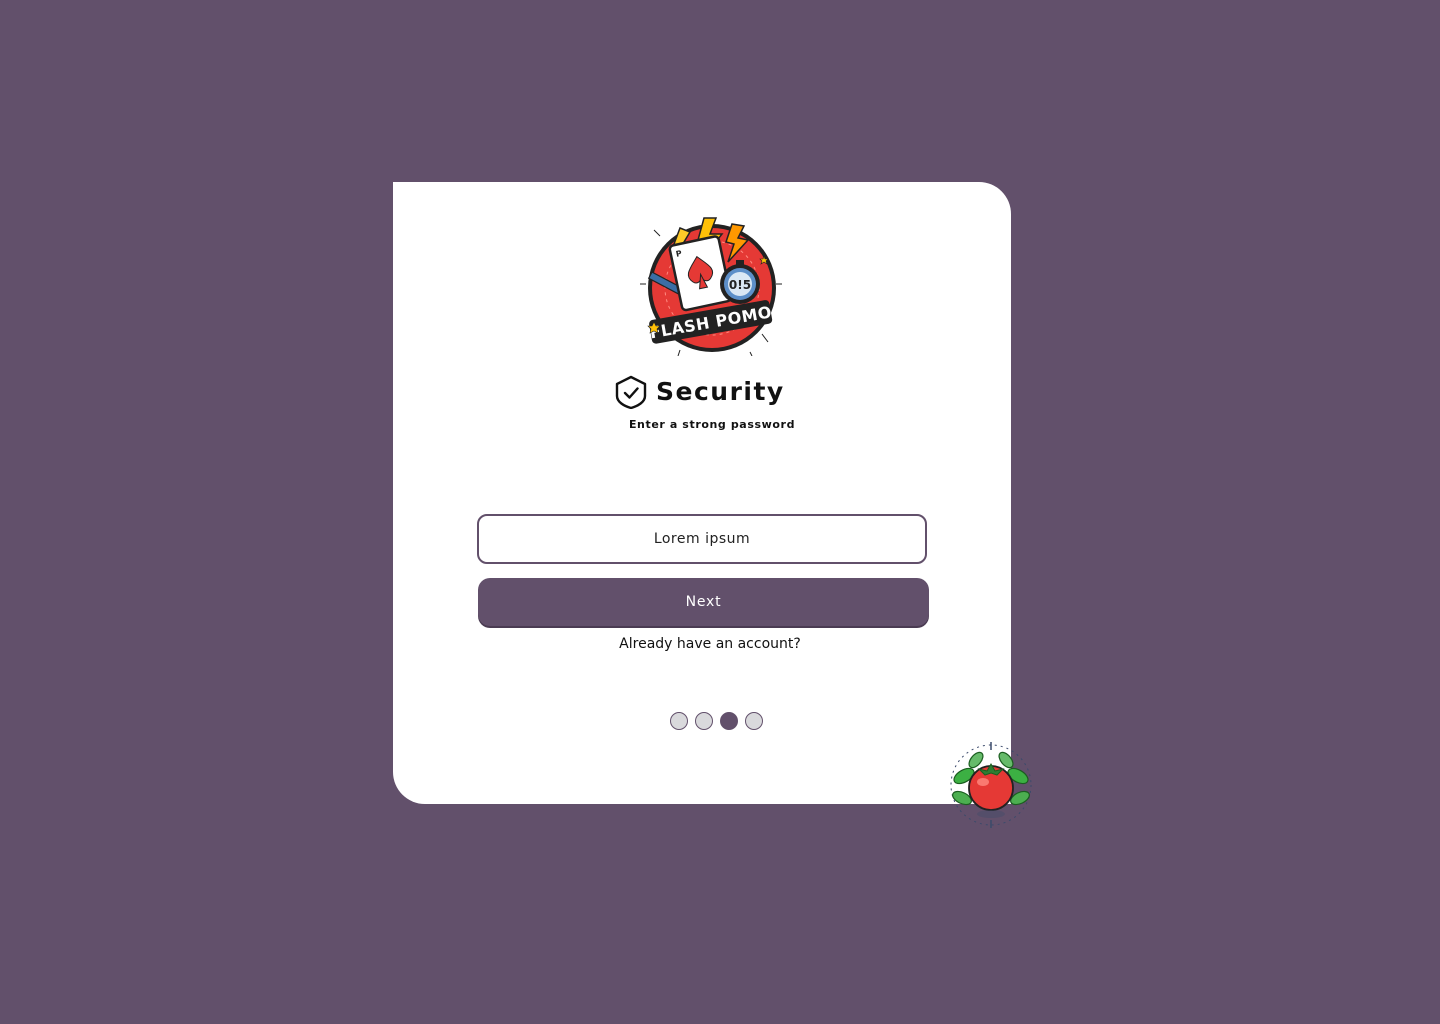 The image size is (1440, 1024). I want to click on login-link: Already have an account?, so click(710, 644).